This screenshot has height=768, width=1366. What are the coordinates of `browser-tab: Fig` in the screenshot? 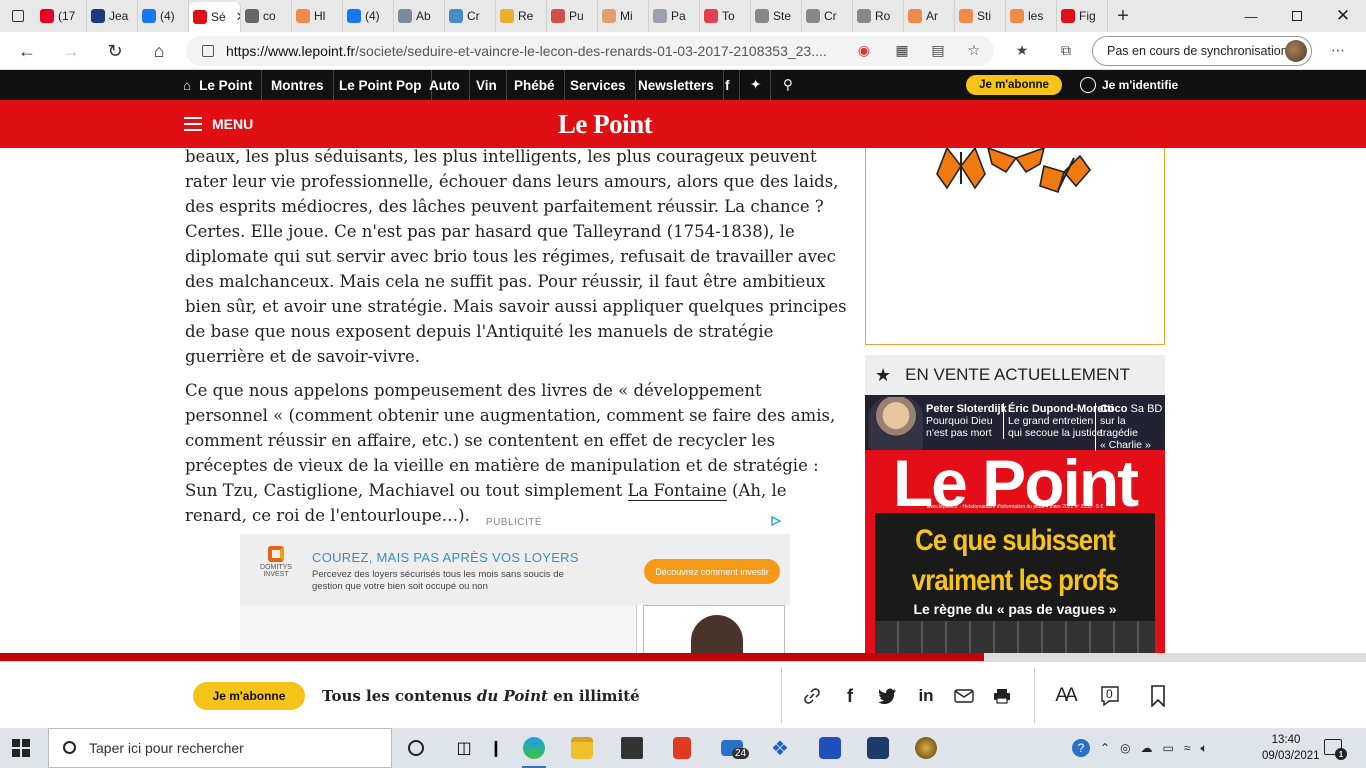 It's located at (1082, 16).